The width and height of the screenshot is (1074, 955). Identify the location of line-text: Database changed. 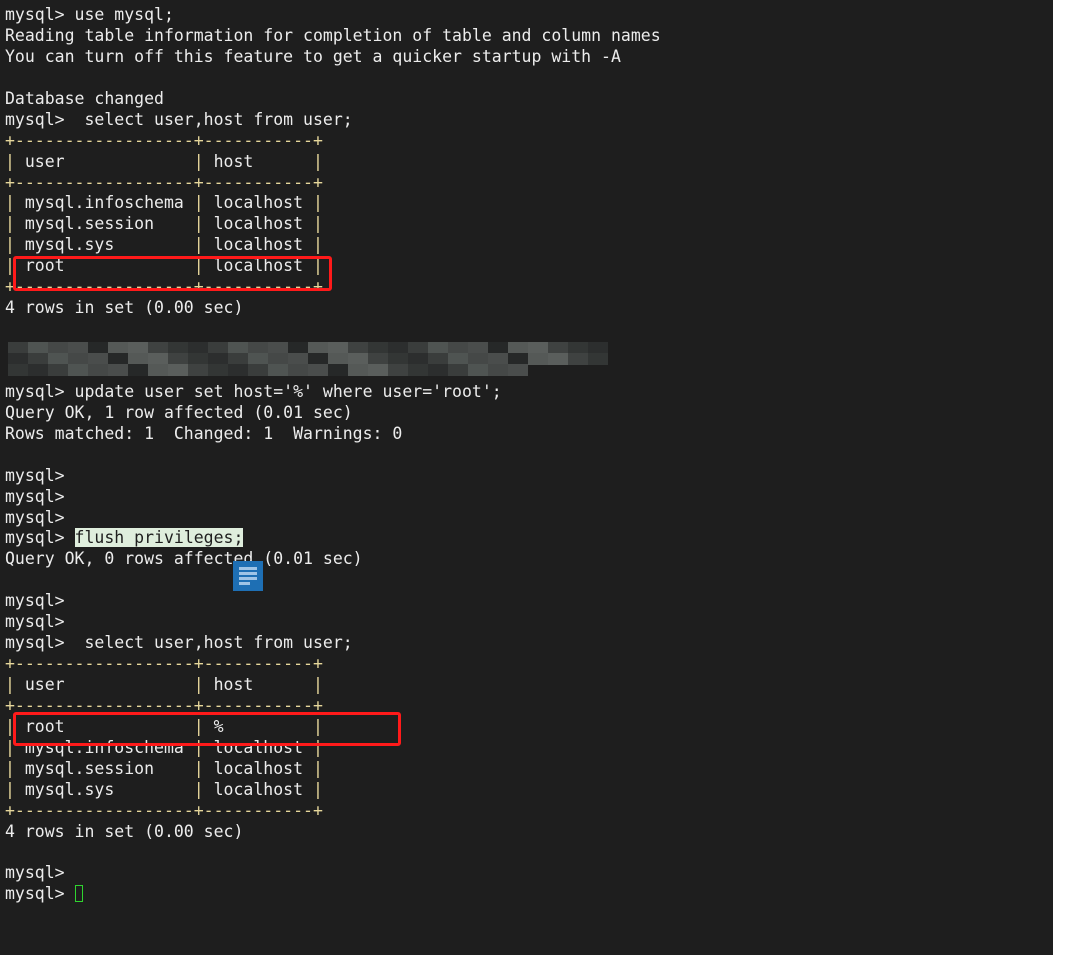
(84, 98).